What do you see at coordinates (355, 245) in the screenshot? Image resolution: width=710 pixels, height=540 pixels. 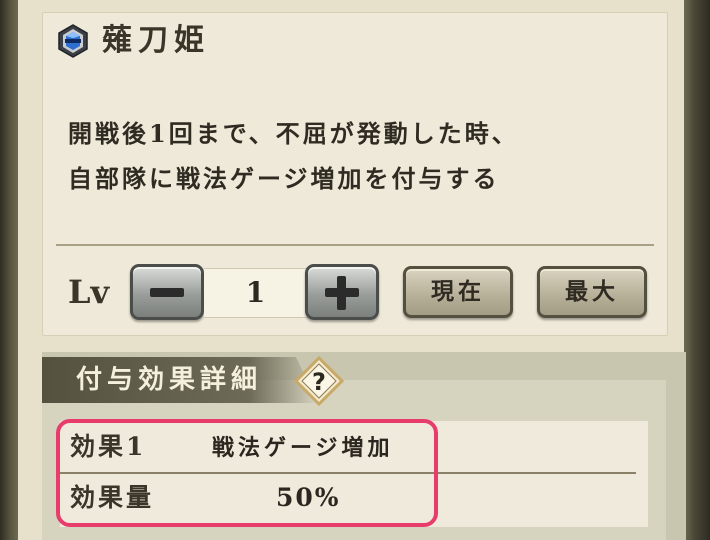 I see `card-divider` at bounding box center [355, 245].